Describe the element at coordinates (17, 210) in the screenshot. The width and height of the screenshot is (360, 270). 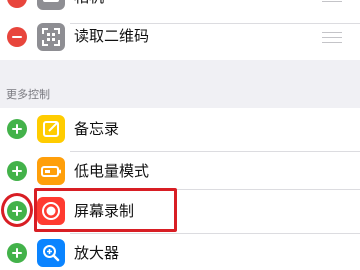
I see `annotation-highlight-ring` at that location.